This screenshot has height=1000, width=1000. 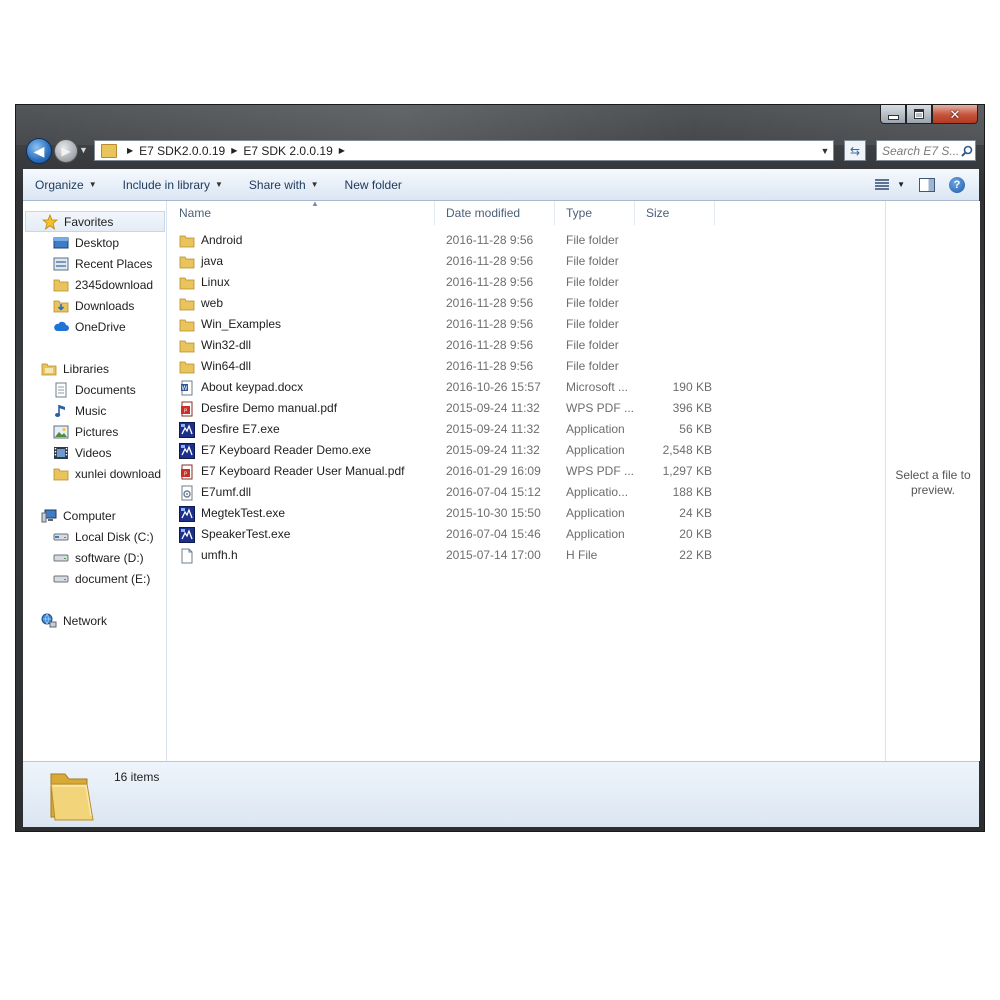 What do you see at coordinates (103, 284) in the screenshot?
I see `sidebar-item-2345download: 2345download` at bounding box center [103, 284].